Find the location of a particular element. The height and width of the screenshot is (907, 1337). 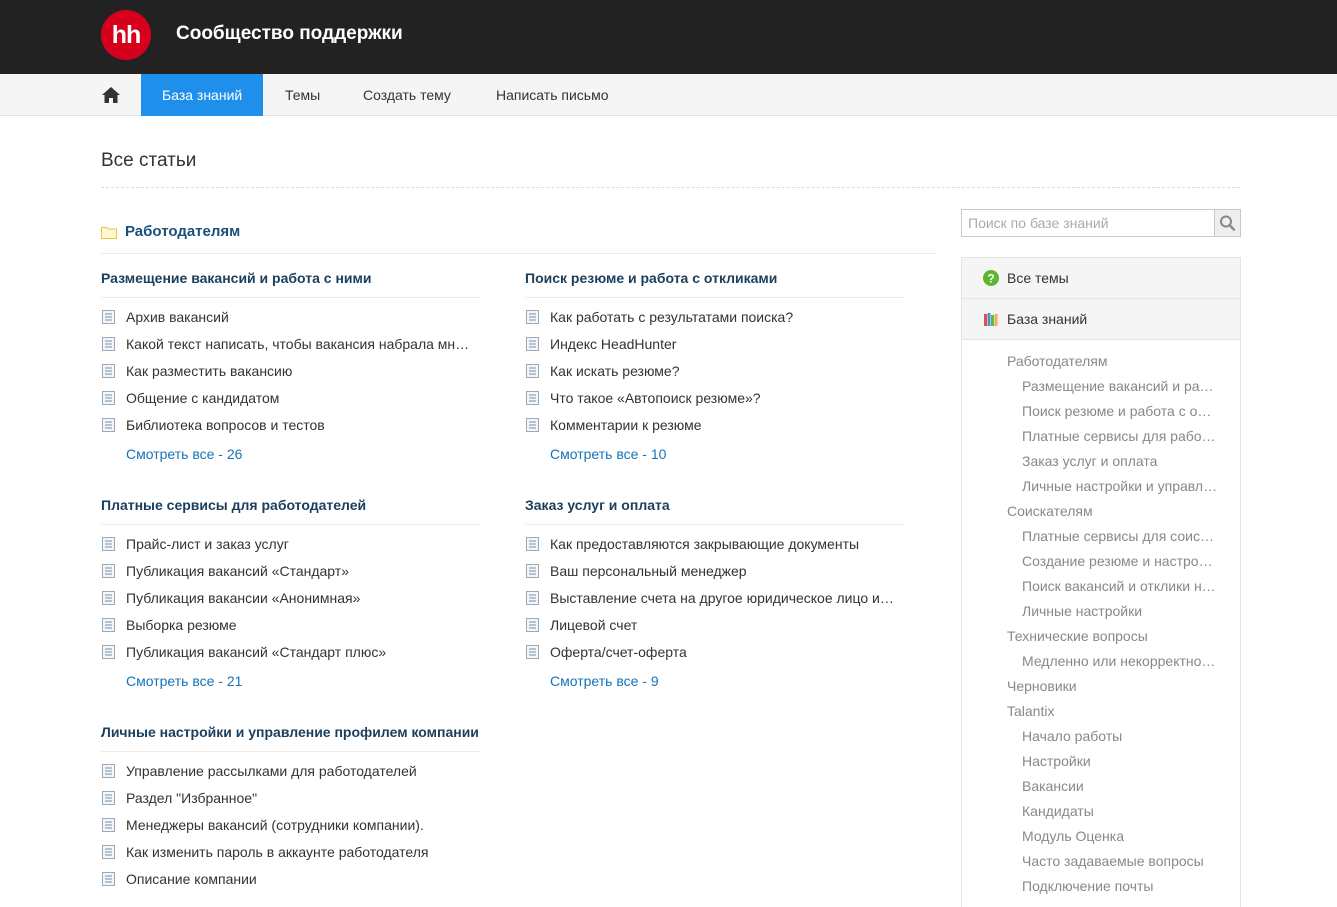

category-title: Работодателям is located at coordinates (182, 231).